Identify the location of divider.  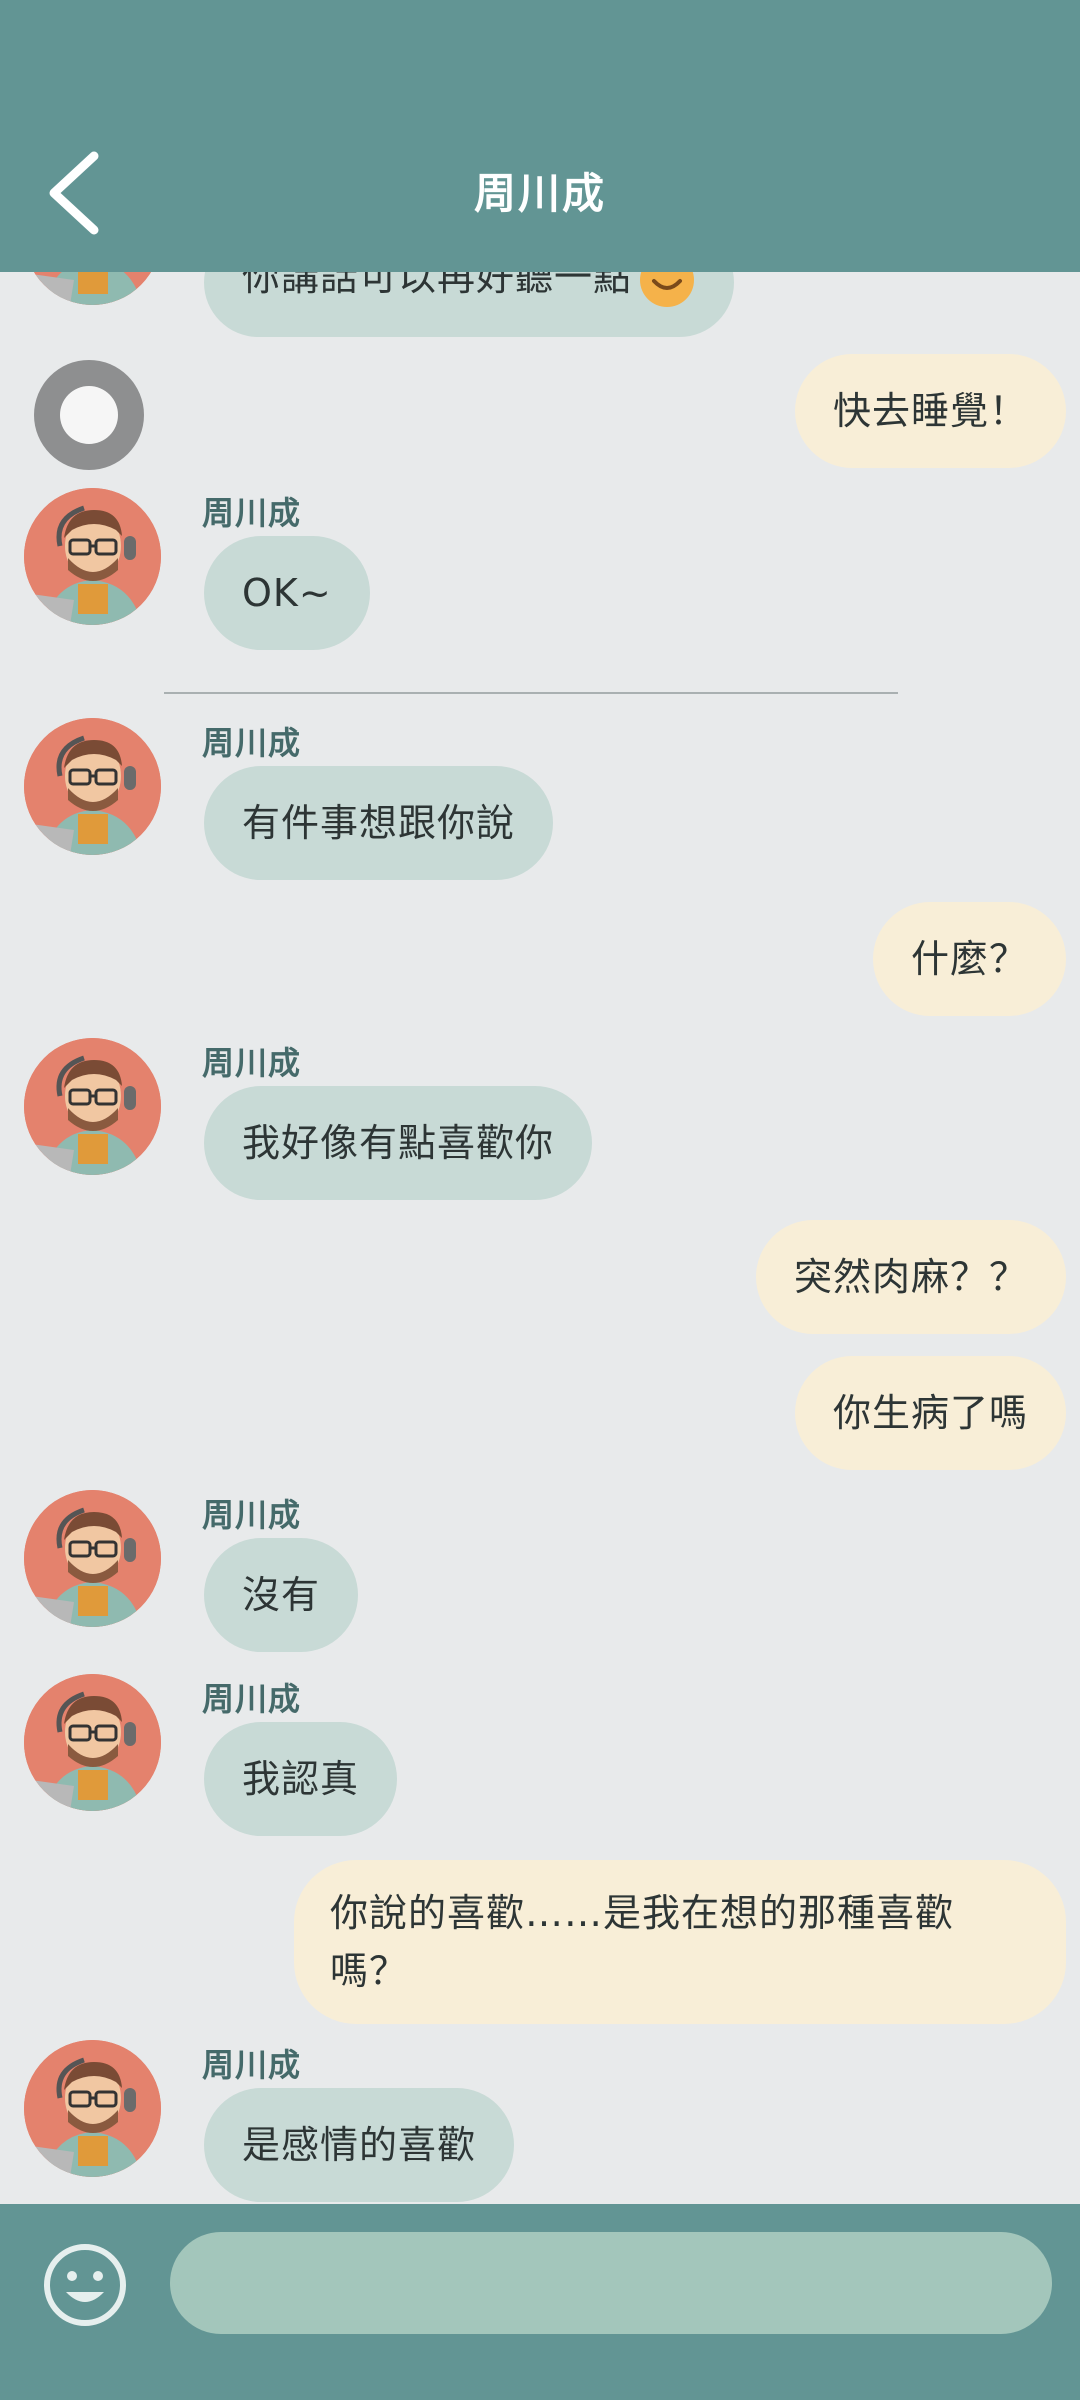
(531, 693).